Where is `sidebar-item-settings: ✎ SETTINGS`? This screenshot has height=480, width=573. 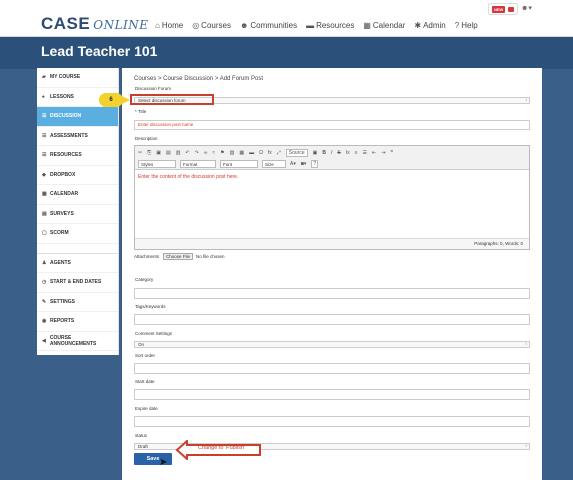 sidebar-item-settings: ✎ SETTINGS is located at coordinates (77, 302).